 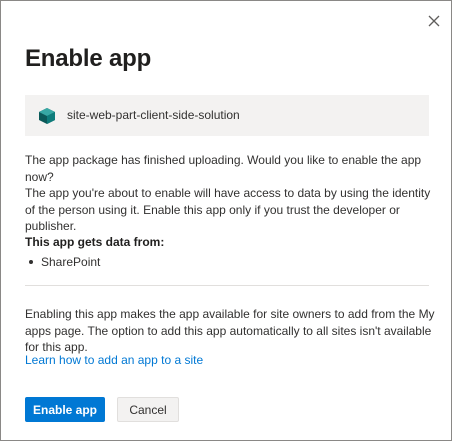 I want to click on list-item: SharePoint, so click(x=64, y=262).